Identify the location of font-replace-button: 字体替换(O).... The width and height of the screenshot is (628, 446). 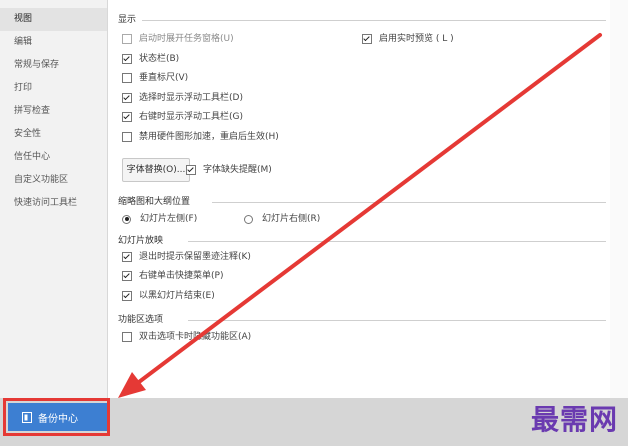
(156, 170).